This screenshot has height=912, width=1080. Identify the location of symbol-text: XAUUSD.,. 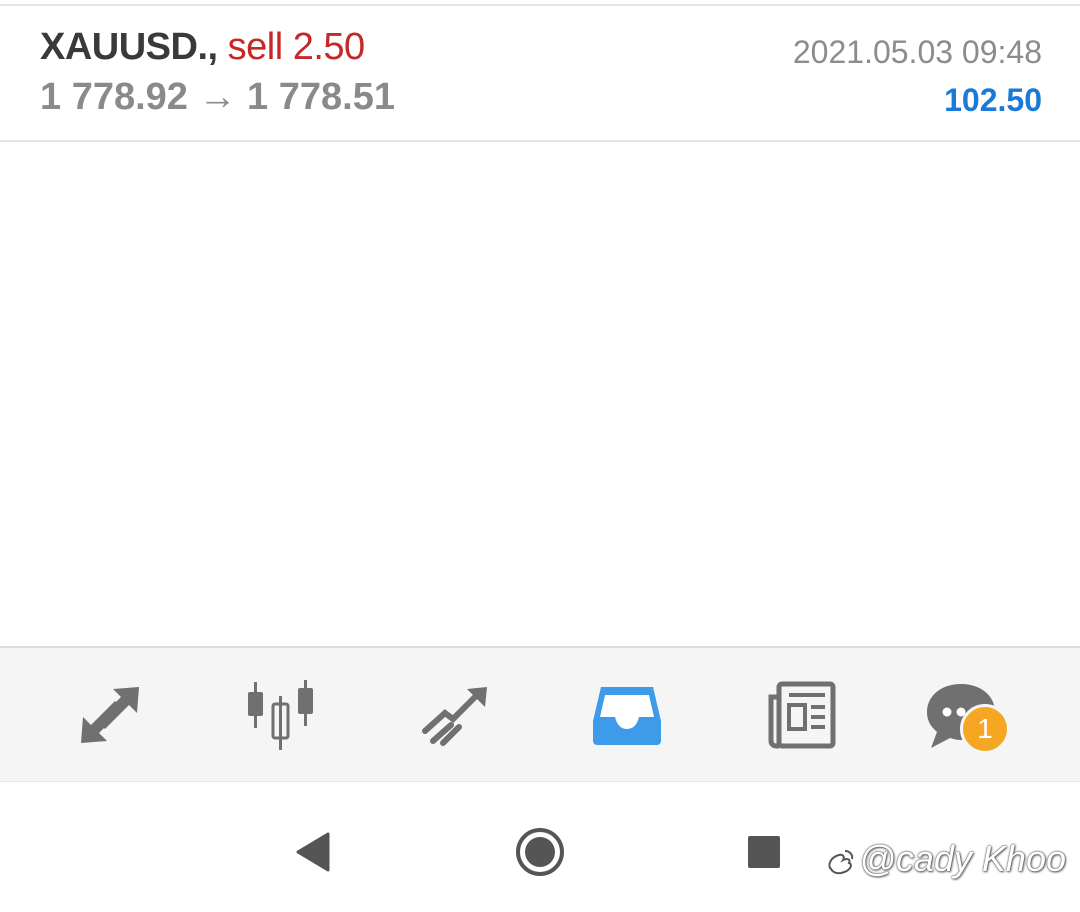
(129, 47).